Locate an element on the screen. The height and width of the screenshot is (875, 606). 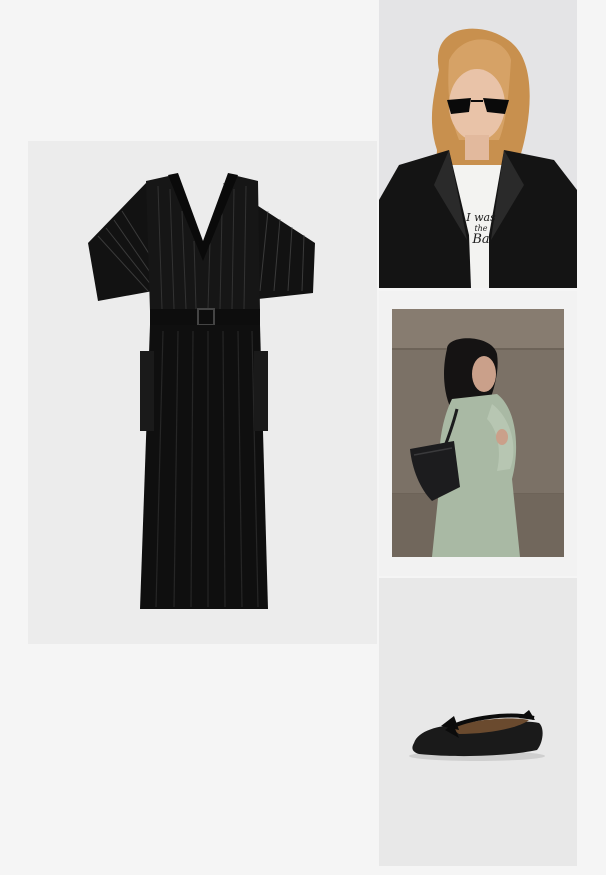
ballet-flat-product-tile: black-leather-ballet-flat is located at coordinates (478, 722).